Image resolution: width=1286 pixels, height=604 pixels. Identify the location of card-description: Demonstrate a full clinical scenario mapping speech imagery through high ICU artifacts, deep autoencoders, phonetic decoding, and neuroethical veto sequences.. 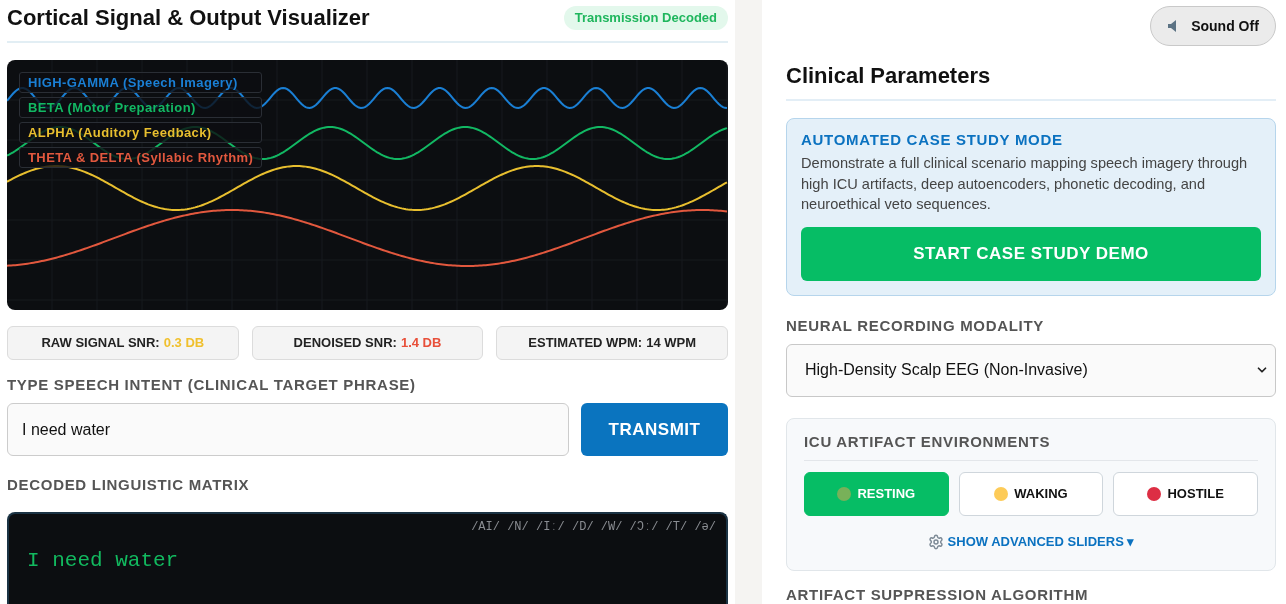
(1025, 184).